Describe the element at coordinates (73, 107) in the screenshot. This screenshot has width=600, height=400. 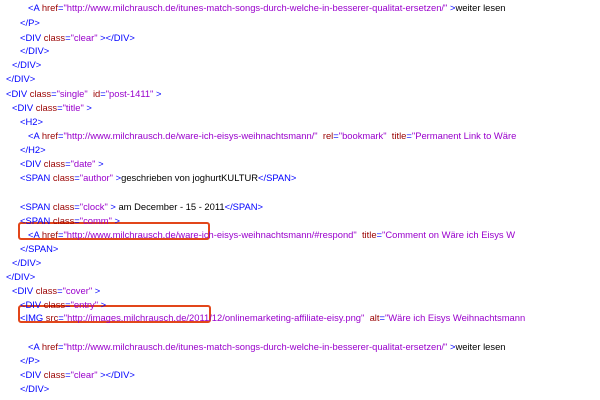
I see `code-token-val: "title"` at that location.